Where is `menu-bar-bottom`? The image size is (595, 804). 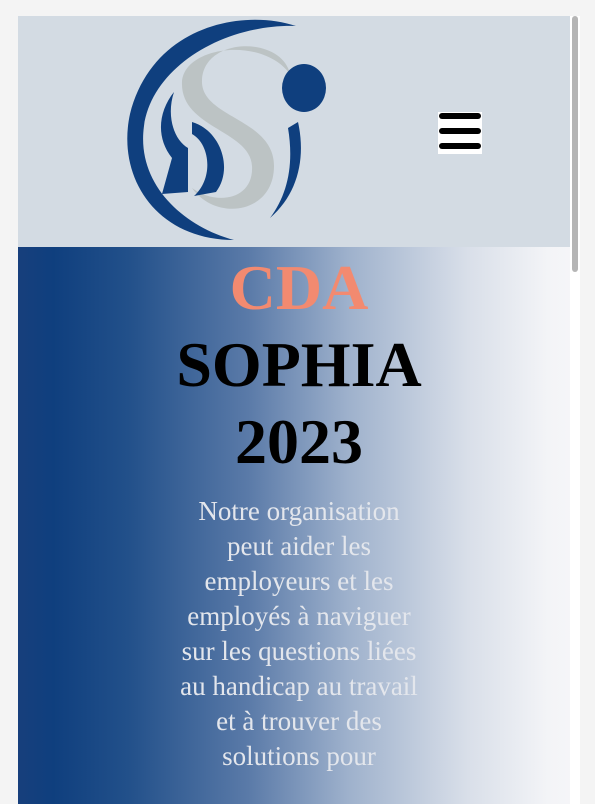
menu-bar-bottom is located at coordinates (460, 146).